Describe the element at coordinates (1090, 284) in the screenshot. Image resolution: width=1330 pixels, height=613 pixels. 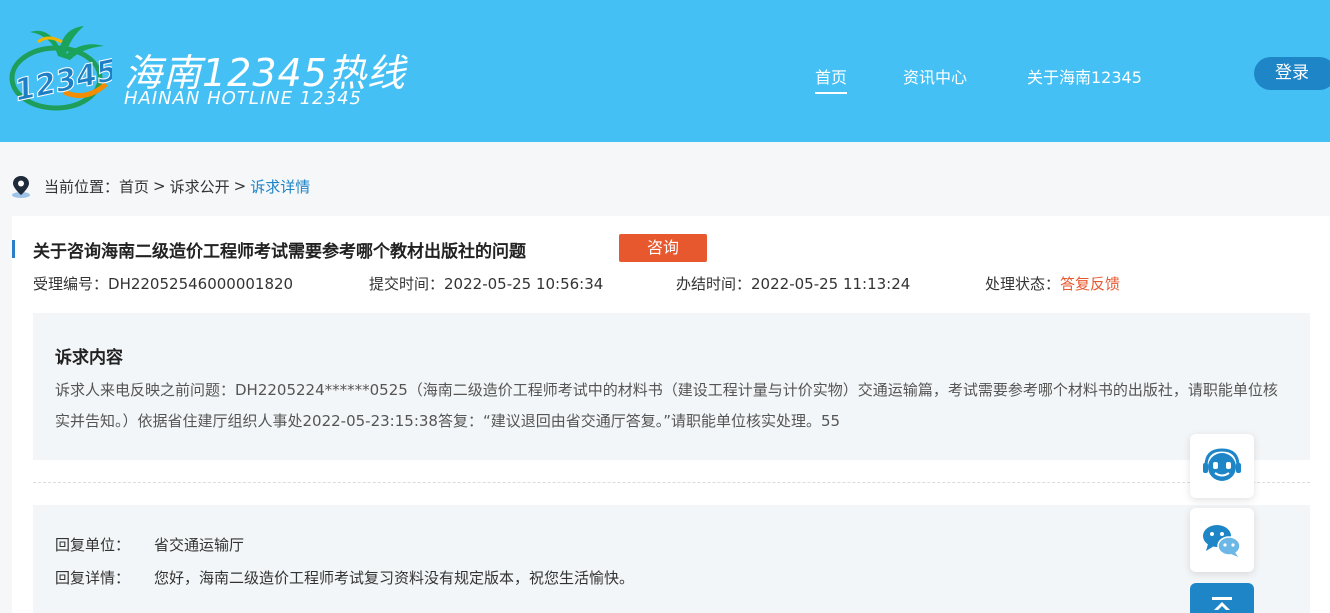
I see `status-value: 答复反馈` at that location.